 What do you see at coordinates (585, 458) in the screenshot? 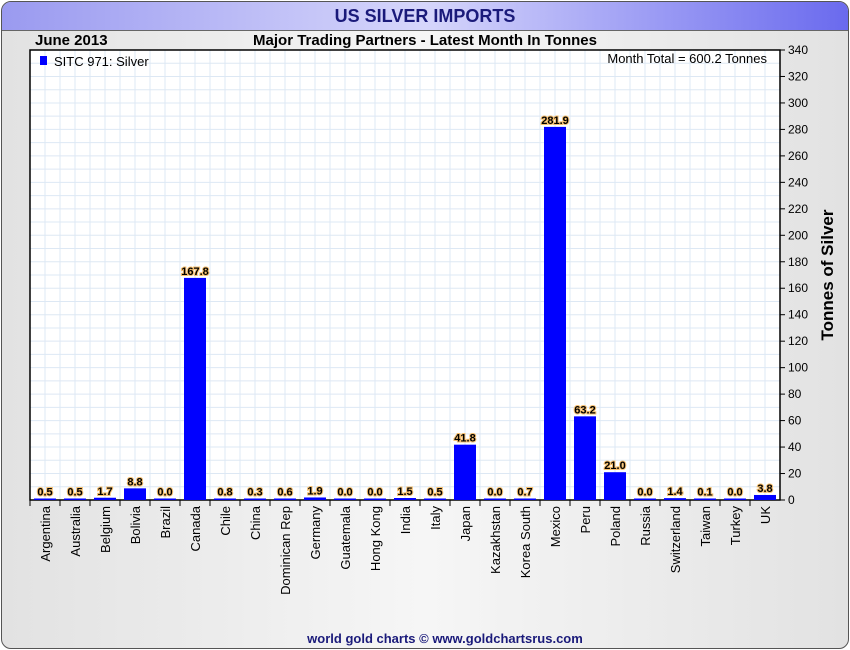
I see `bar-peru` at bounding box center [585, 458].